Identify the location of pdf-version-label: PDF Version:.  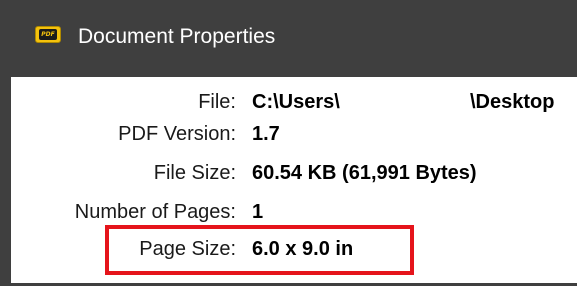
(177, 134).